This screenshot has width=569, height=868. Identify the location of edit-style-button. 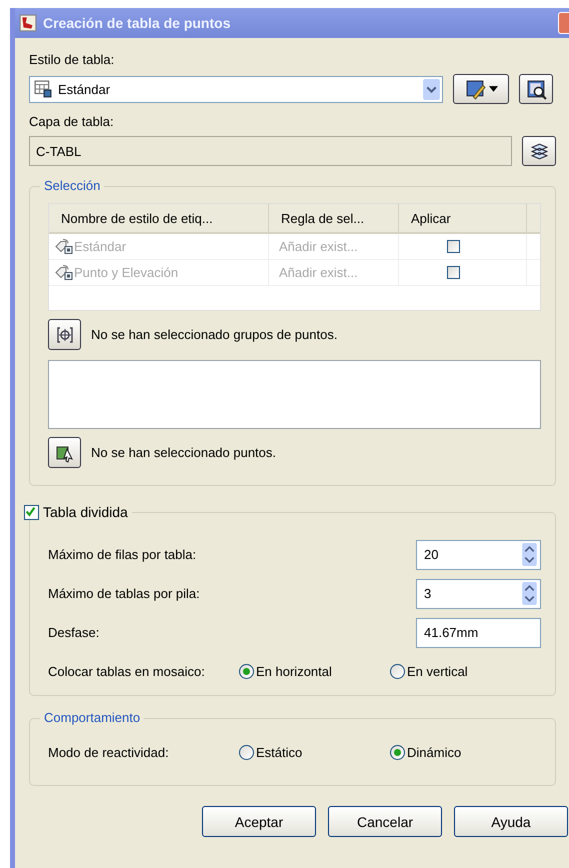
(481, 89).